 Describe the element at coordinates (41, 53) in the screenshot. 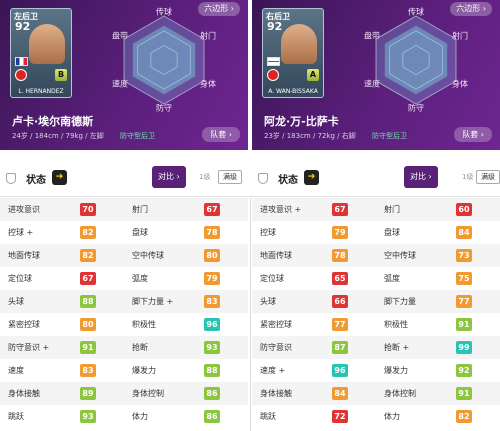

I see `left-player-card: 左后卫 92 B L. HERNANDEZ` at that location.